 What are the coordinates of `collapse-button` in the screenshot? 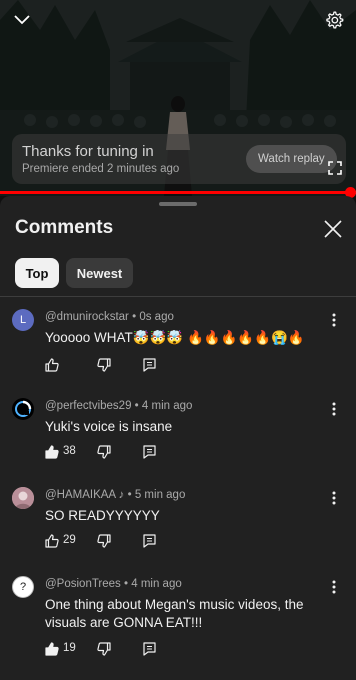 It's located at (22, 20).